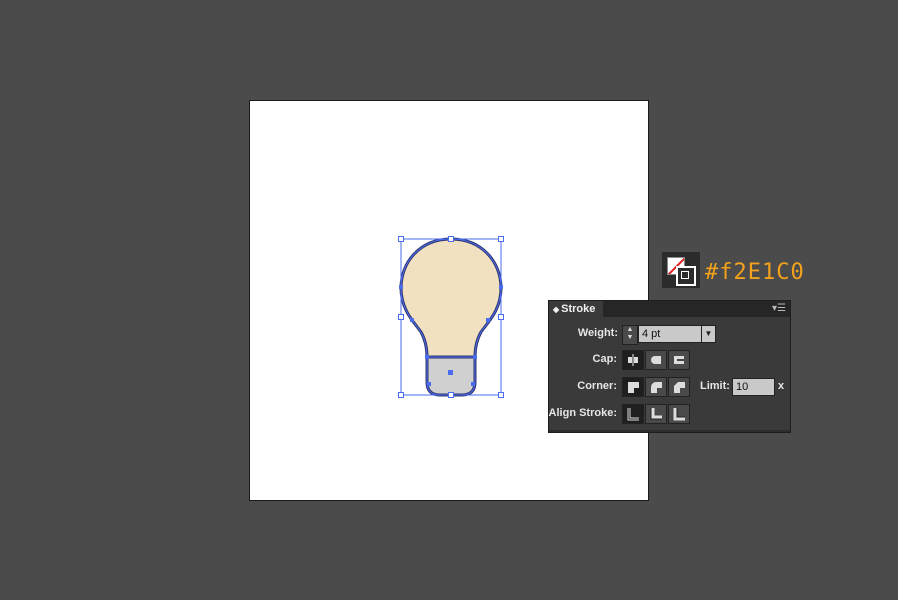 This screenshot has width=898, height=600. What do you see at coordinates (597, 333) in the screenshot?
I see `weight-label: Weight:` at bounding box center [597, 333].